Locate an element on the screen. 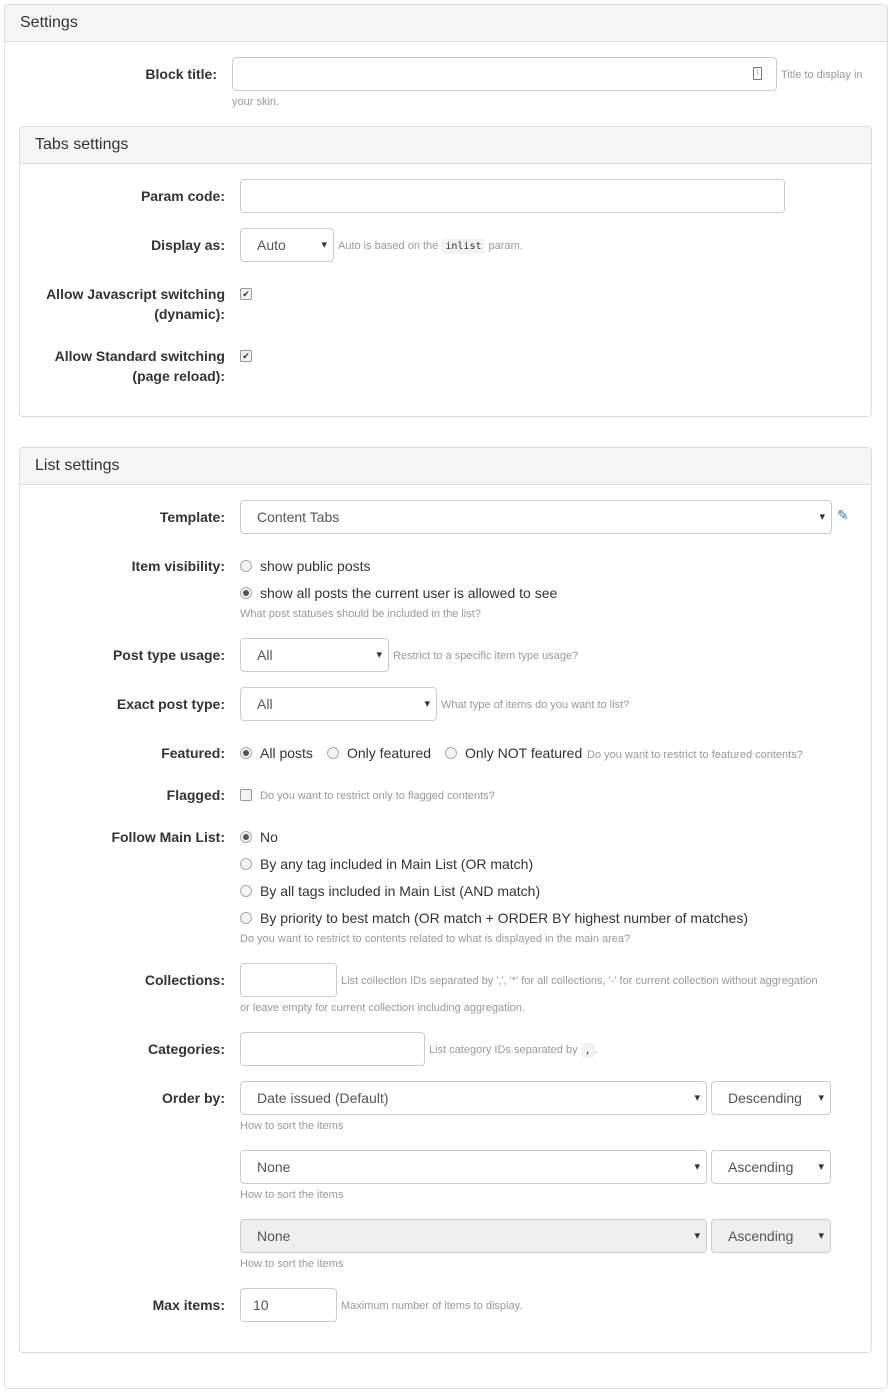  visibility-radio-all is located at coordinates (246, 593).